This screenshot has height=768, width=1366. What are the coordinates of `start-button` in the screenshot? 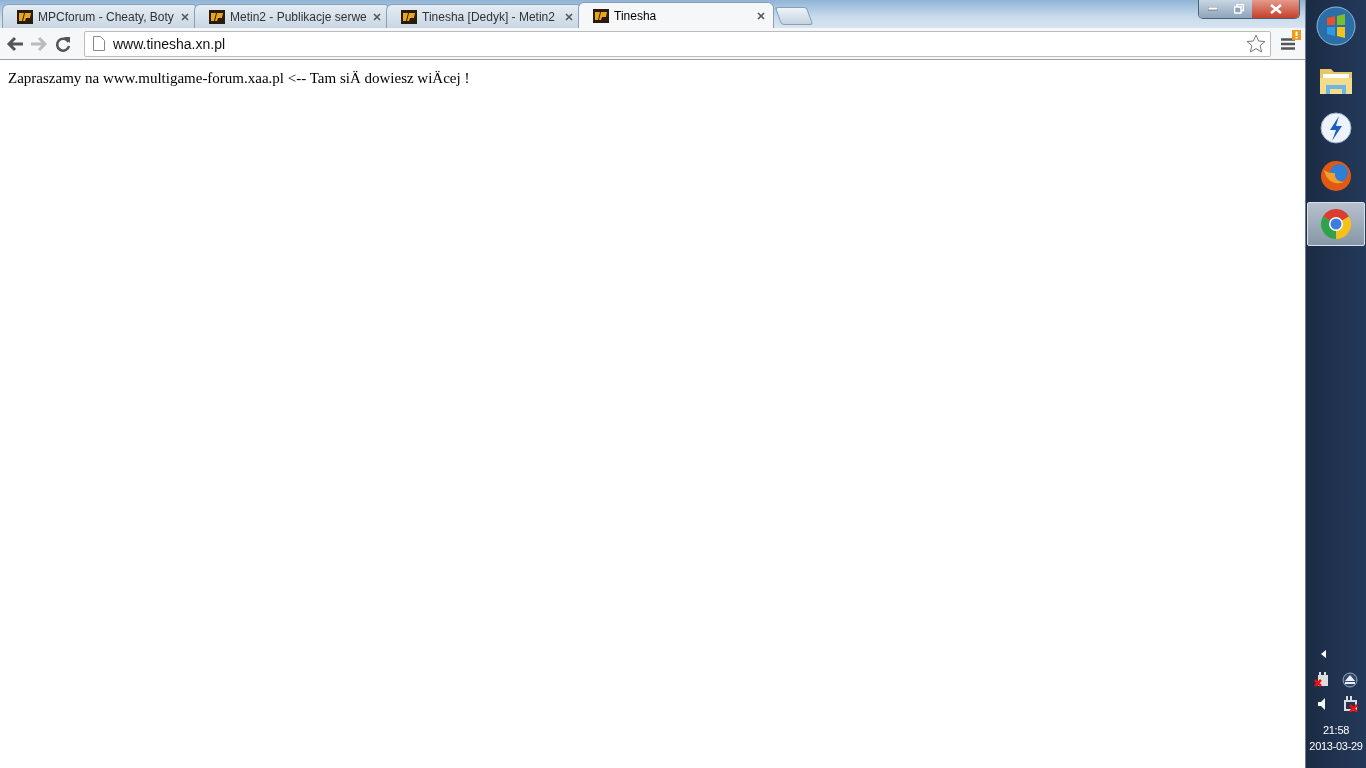 It's located at (1336, 26).